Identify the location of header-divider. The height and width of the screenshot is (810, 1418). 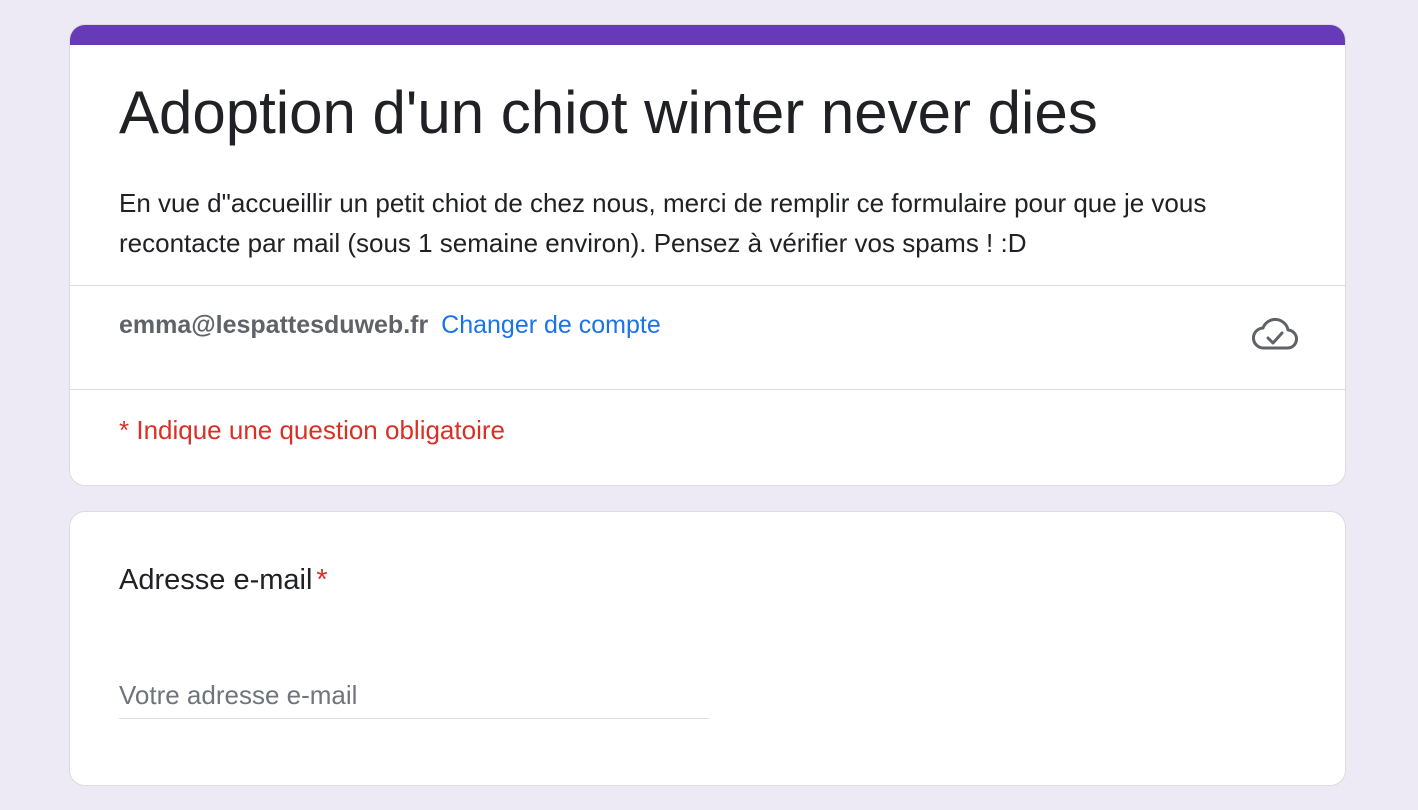
(707, 285).